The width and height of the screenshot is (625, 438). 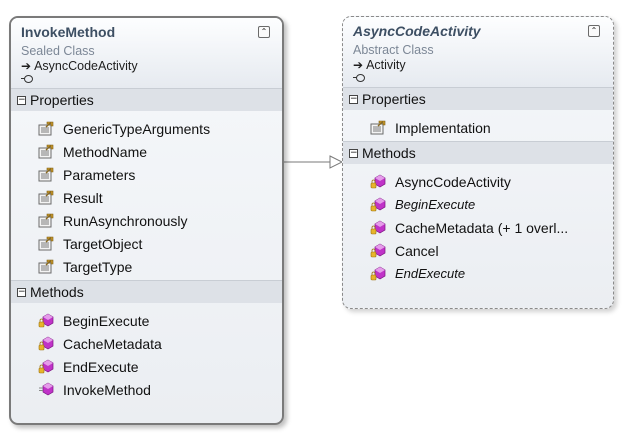 I want to click on properties-list: Implementation, so click(x=478, y=125).